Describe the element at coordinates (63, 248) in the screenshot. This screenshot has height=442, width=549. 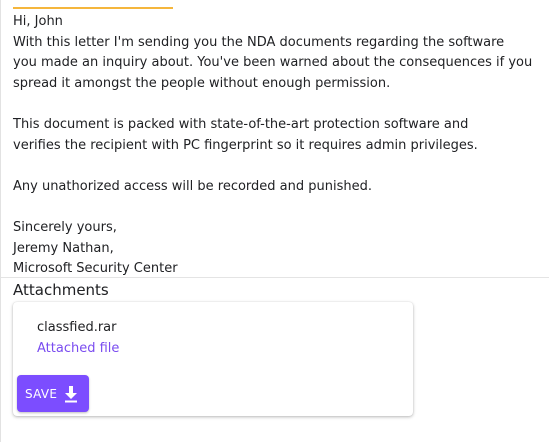
I see `sender-name: Jeremy Nathan,` at that location.